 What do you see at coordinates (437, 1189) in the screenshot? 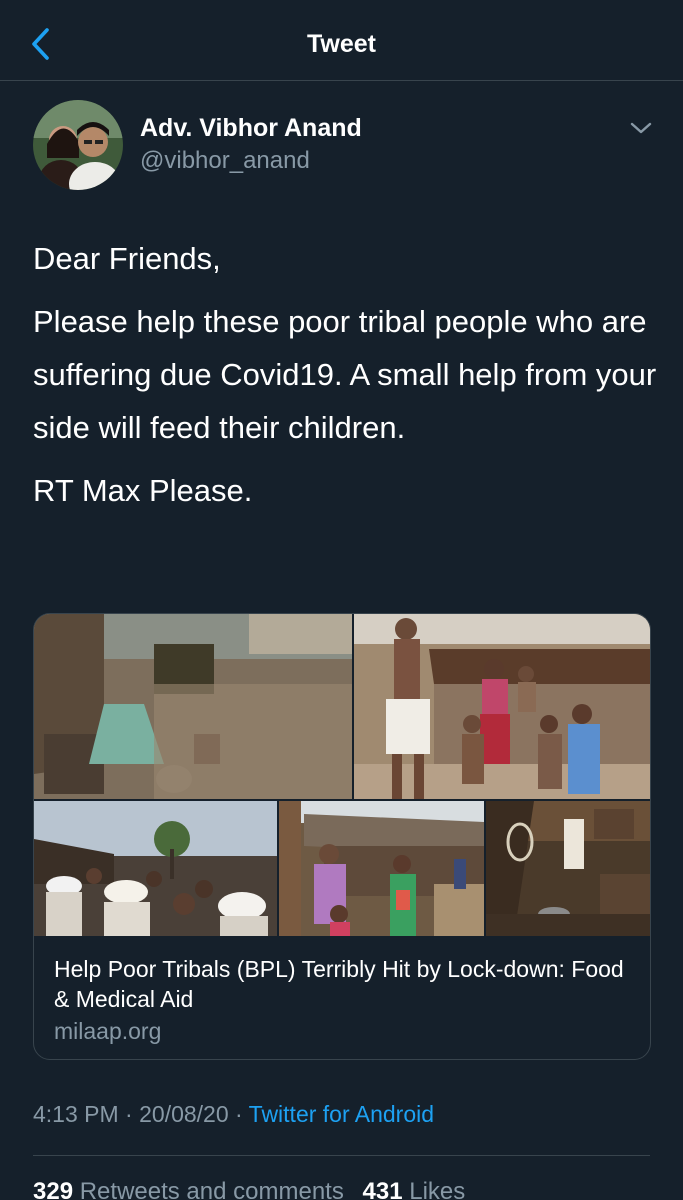
I see `likes-label: Likes` at bounding box center [437, 1189].